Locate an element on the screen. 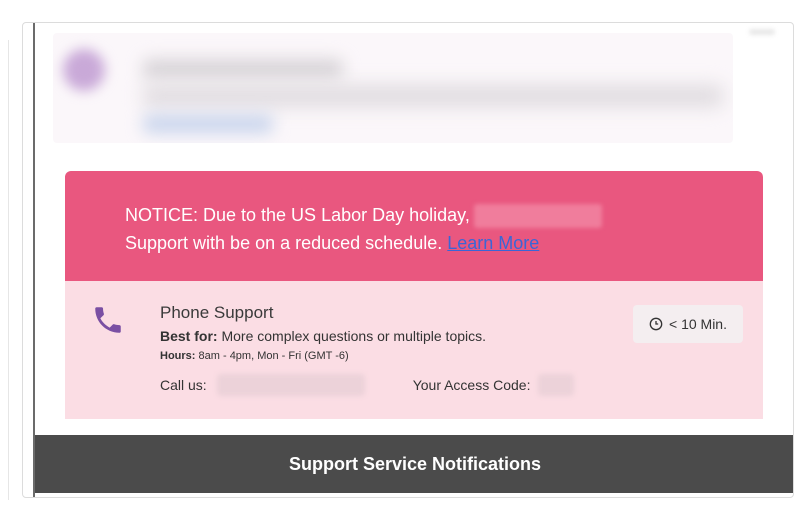 Image resolution: width=804 pixels, height=506 pixels. redacted-phone-number is located at coordinates (290, 385).